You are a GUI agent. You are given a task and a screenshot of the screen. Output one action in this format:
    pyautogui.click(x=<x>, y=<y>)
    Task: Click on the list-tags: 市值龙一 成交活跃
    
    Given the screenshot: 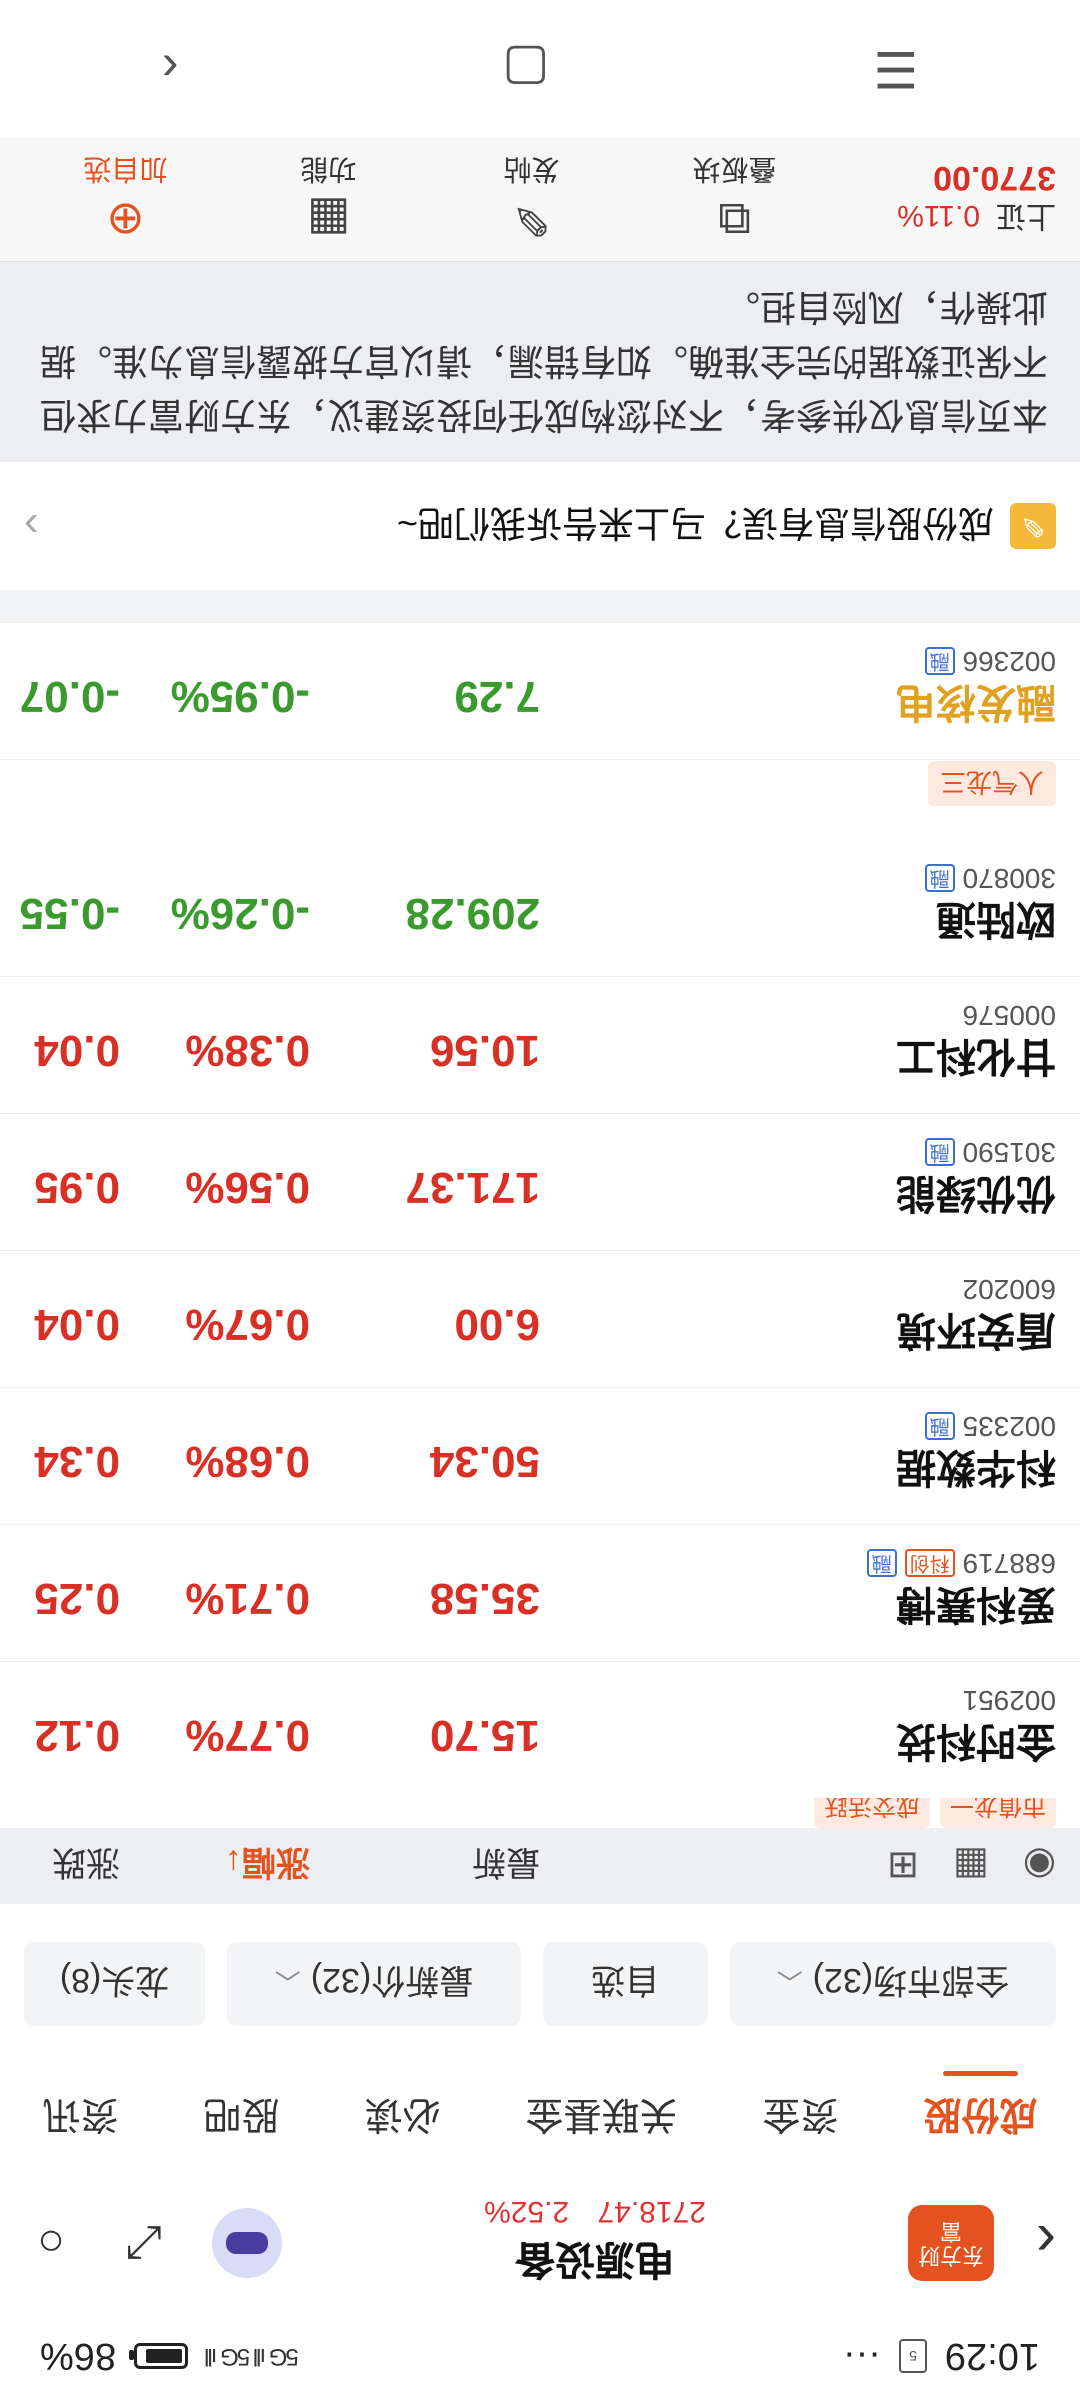 What is the action you would take?
    pyautogui.click(x=540, y=1813)
    